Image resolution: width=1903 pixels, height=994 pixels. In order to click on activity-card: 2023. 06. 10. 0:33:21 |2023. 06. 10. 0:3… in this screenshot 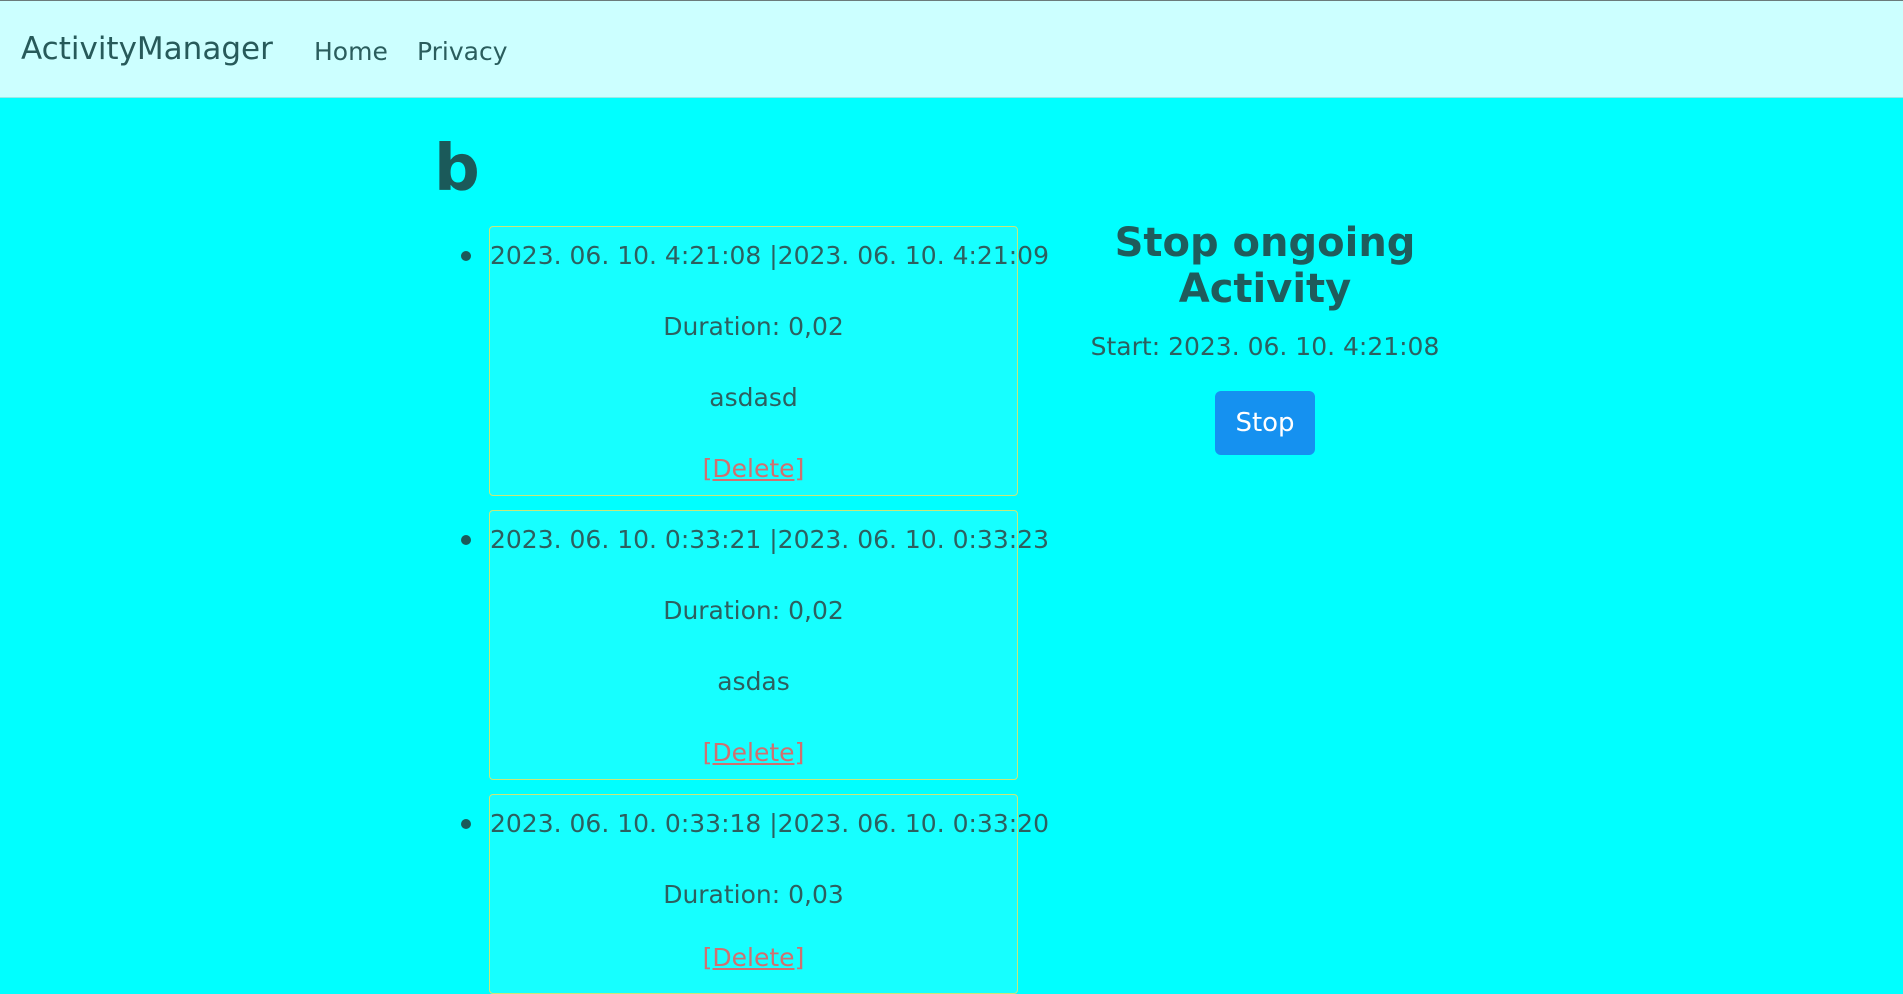, I will do `click(769, 645)`.